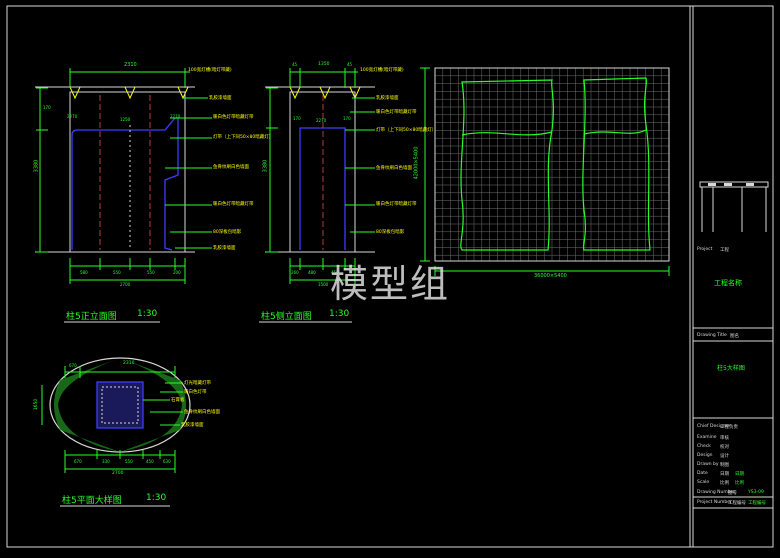 The width and height of the screenshot is (780, 558). Describe the element at coordinates (714, 502) in the screenshot. I see `tb-row-label: Project Number` at that location.